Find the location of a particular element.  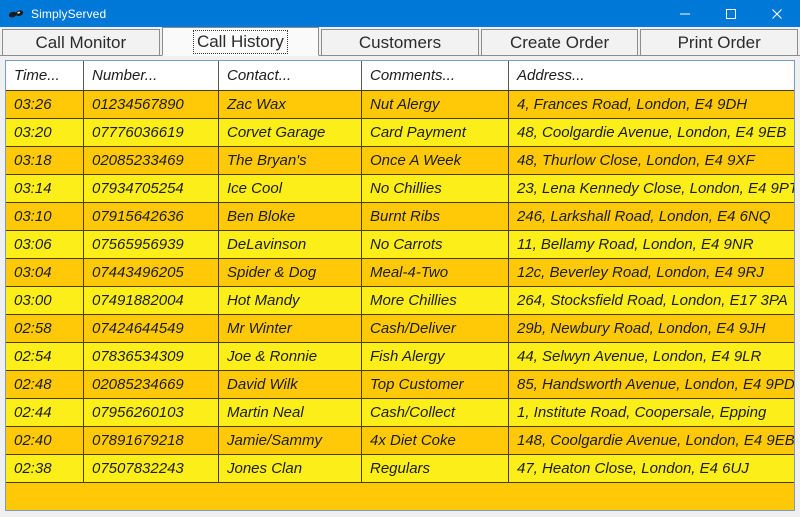

cell-number: 07956260103 is located at coordinates (151, 412).